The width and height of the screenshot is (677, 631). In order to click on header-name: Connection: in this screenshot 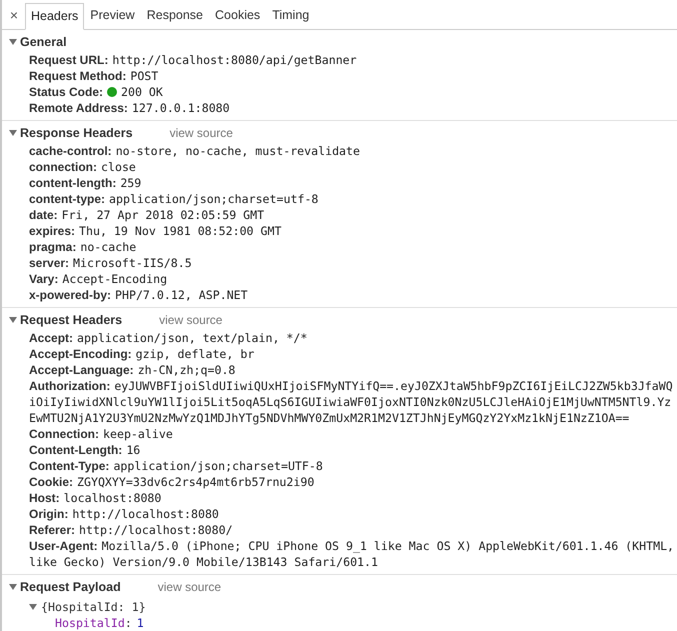, I will do `click(64, 434)`.